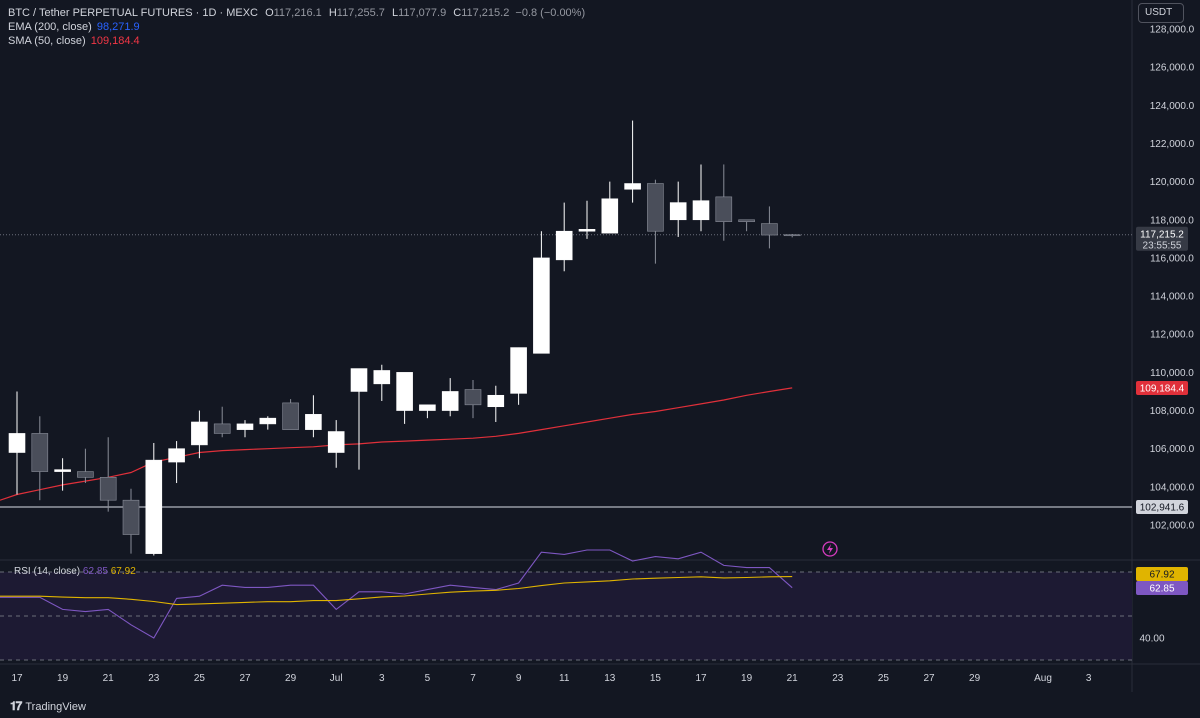  Describe the element at coordinates (1172, 68) in the screenshot. I see `price-tick-label: 126,000.0` at that location.